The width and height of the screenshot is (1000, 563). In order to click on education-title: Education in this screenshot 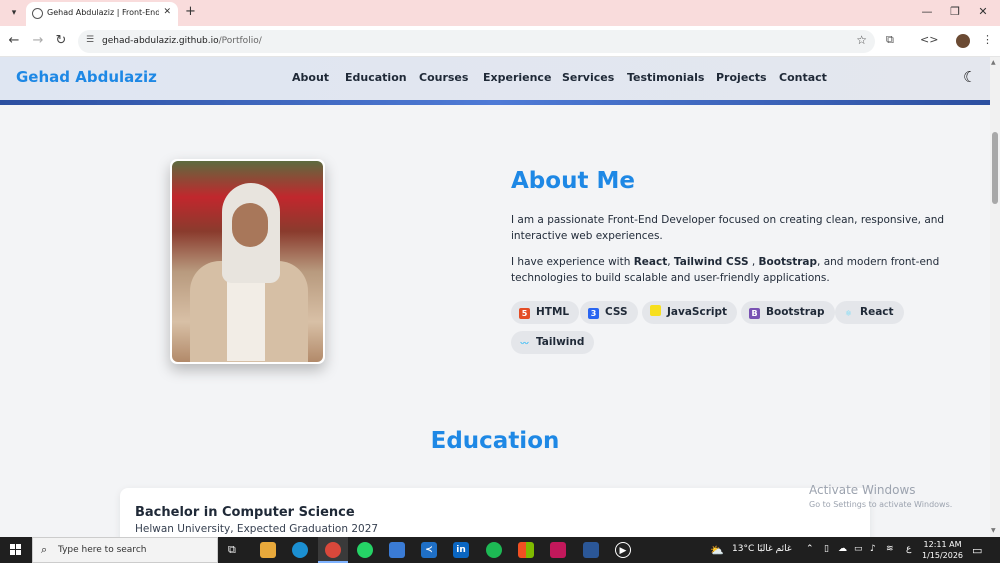, I will do `click(495, 441)`.